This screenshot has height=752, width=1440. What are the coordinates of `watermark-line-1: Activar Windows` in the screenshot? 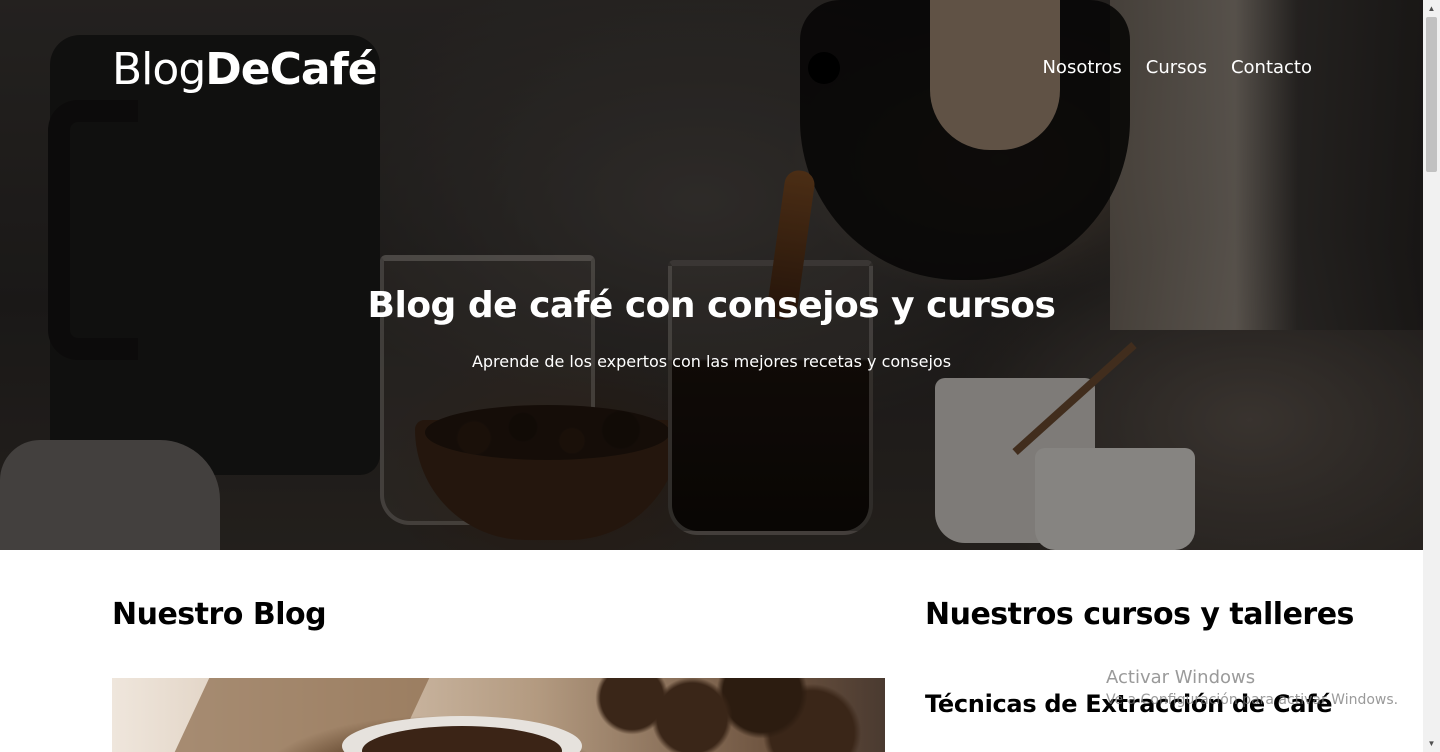 It's located at (1181, 677).